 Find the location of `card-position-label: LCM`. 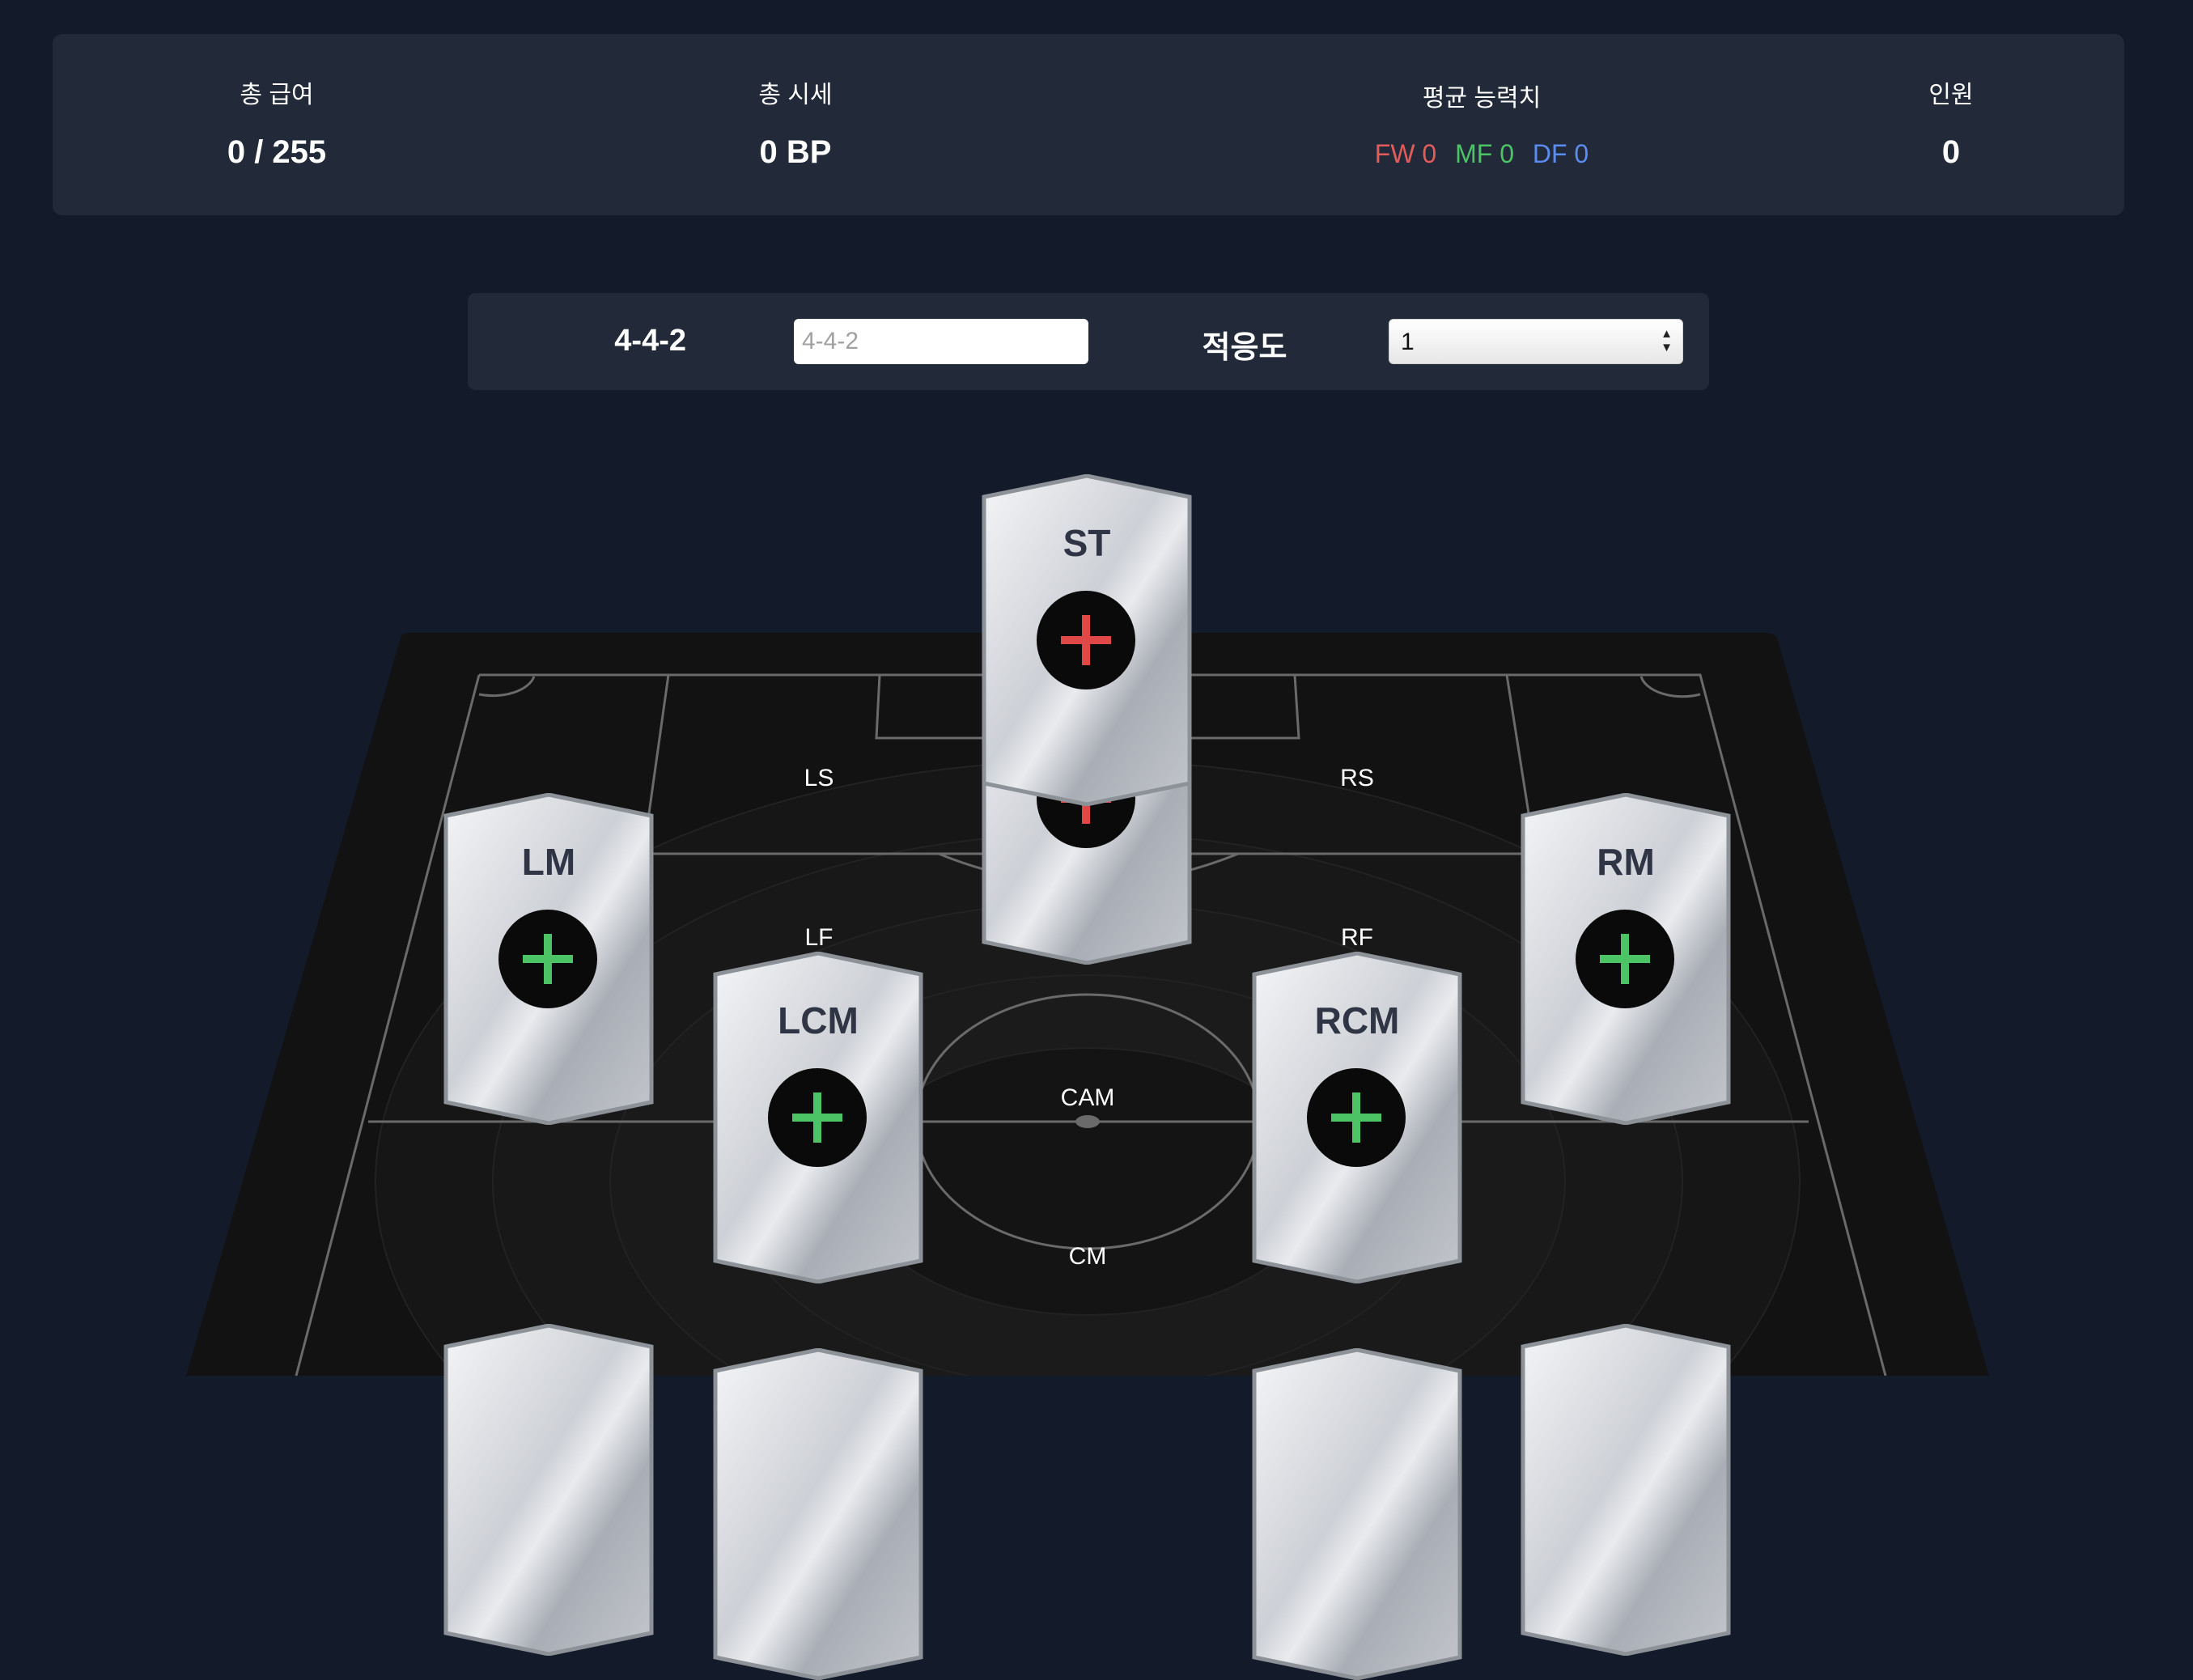

card-position-label: LCM is located at coordinates (819, 1020).